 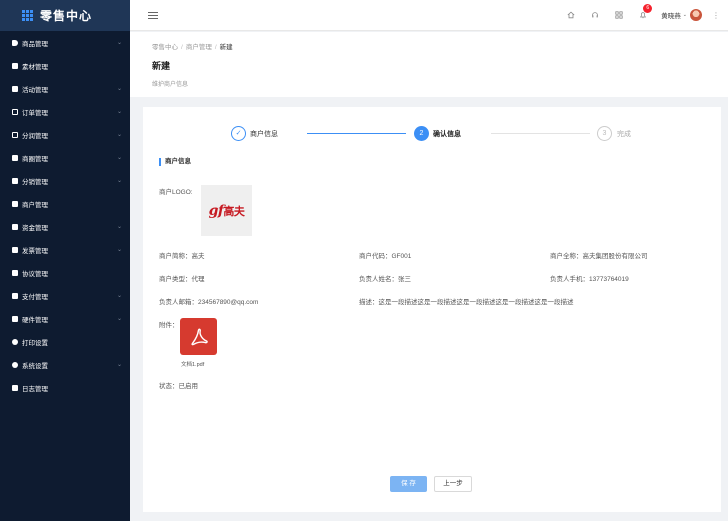 I want to click on sidebar-item: 商圈管理 ⌄, so click(x=65, y=157).